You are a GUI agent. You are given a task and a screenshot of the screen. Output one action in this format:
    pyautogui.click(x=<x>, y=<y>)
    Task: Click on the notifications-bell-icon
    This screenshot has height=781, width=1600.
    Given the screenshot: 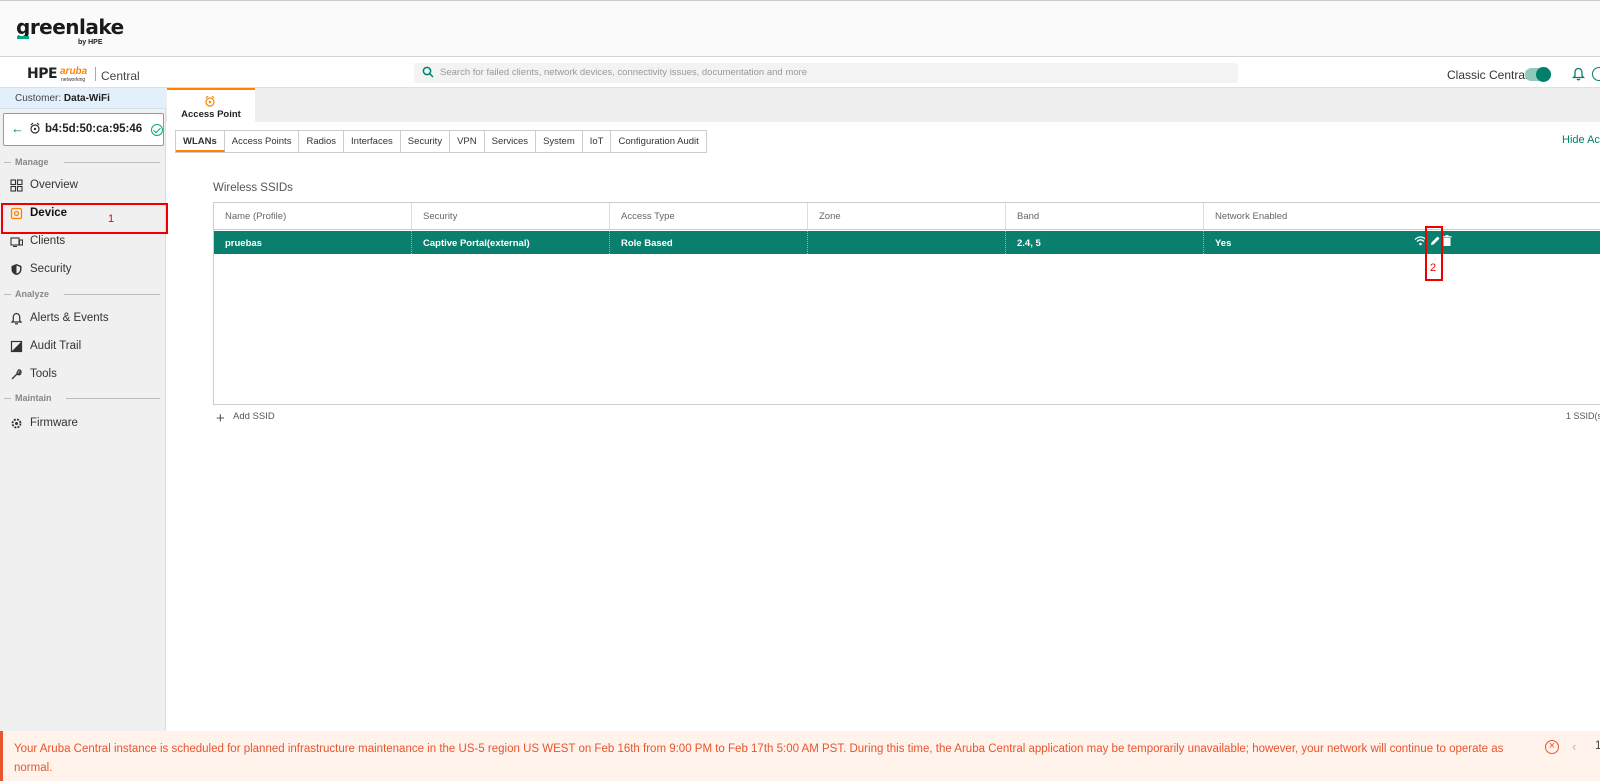 What is the action you would take?
    pyautogui.click(x=1578, y=74)
    